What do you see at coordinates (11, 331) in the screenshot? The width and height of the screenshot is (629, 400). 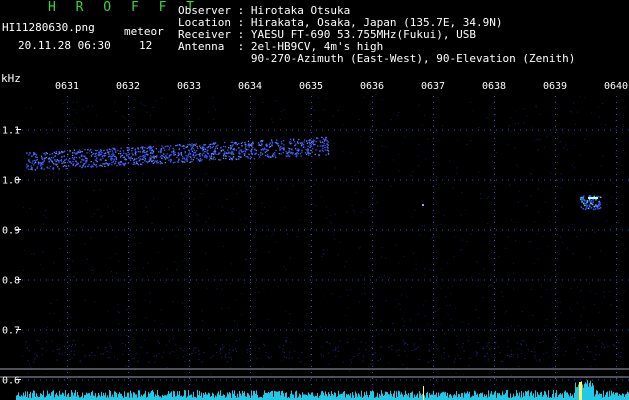 I see `y-tick-label: 0.7` at bounding box center [11, 331].